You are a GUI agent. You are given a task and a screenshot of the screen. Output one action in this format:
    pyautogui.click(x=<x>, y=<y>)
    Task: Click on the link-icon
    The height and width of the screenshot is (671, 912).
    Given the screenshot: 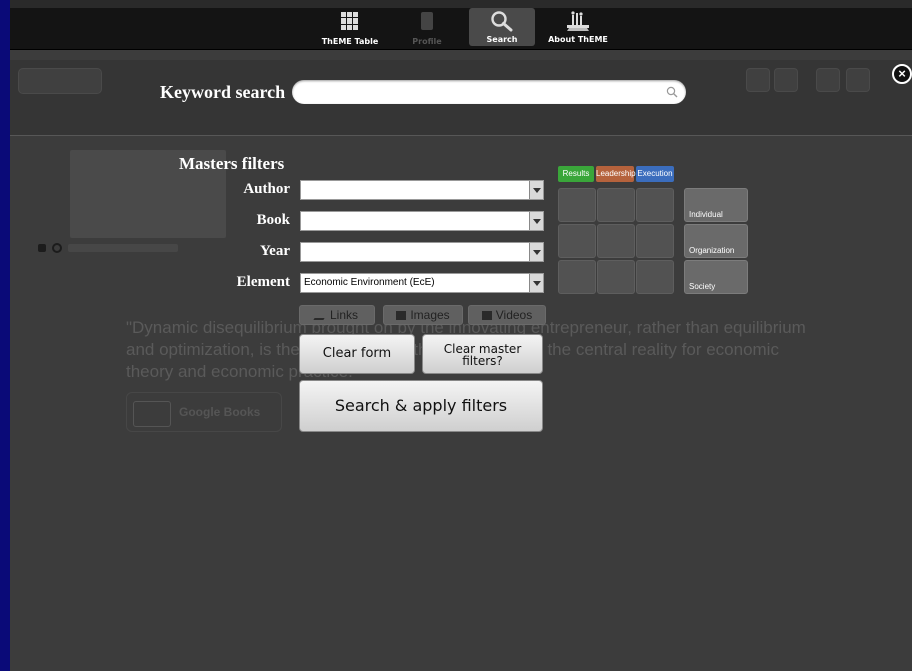 What is the action you would take?
    pyautogui.click(x=321, y=315)
    